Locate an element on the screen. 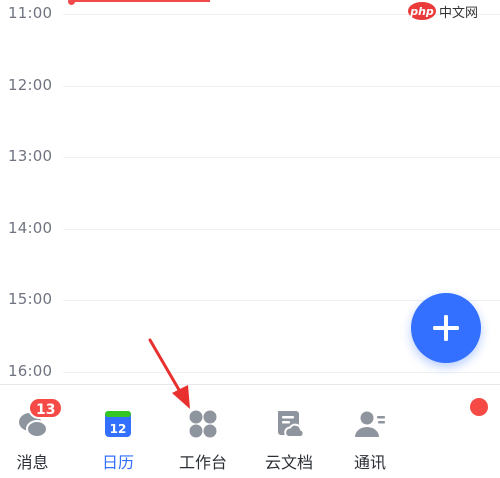 The width and height of the screenshot is (500, 478). tab-label: 消息 is located at coordinates (32, 462).